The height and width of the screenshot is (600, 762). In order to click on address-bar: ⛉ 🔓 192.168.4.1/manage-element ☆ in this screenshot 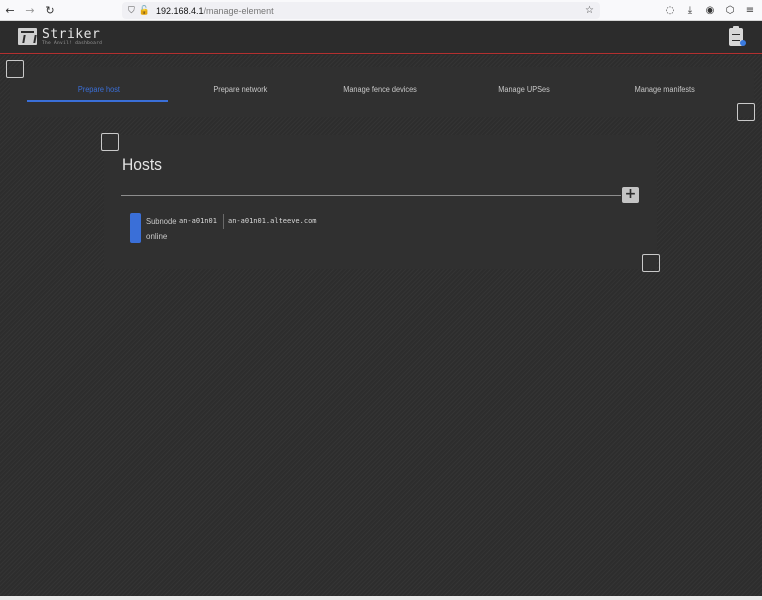, I will do `click(361, 10)`.